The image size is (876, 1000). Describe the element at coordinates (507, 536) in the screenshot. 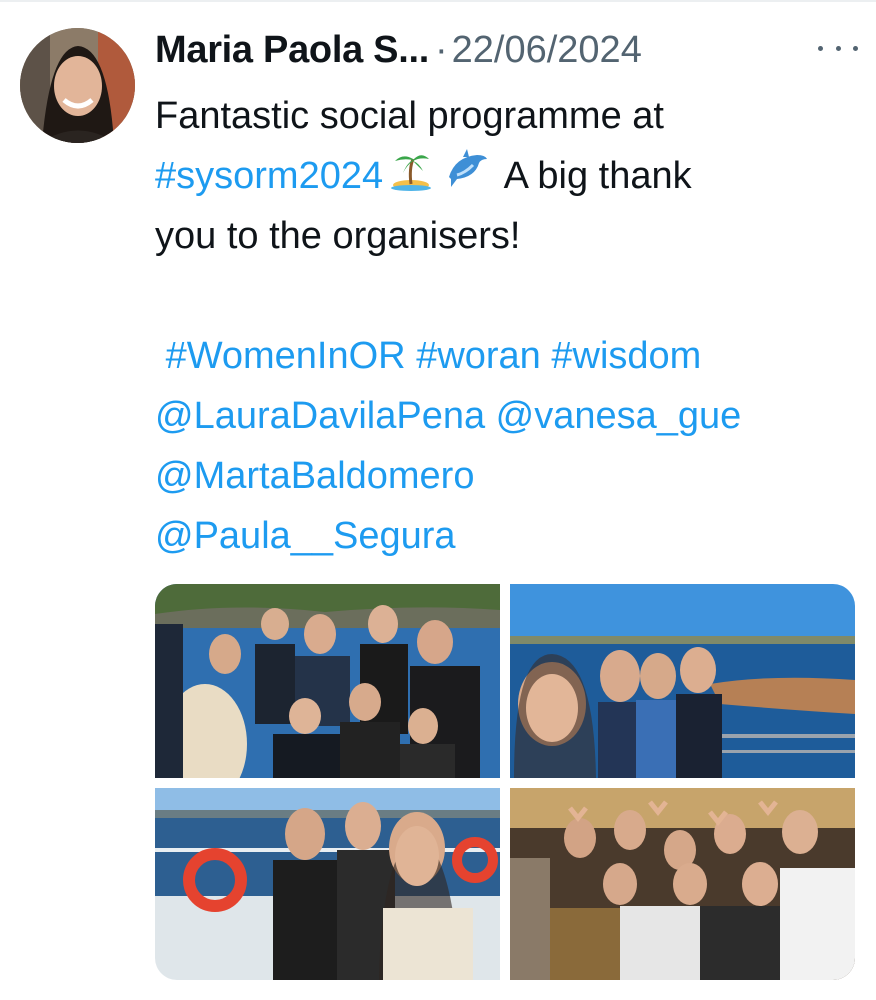

I see `tweet-line-8: @Paula__Segura` at that location.